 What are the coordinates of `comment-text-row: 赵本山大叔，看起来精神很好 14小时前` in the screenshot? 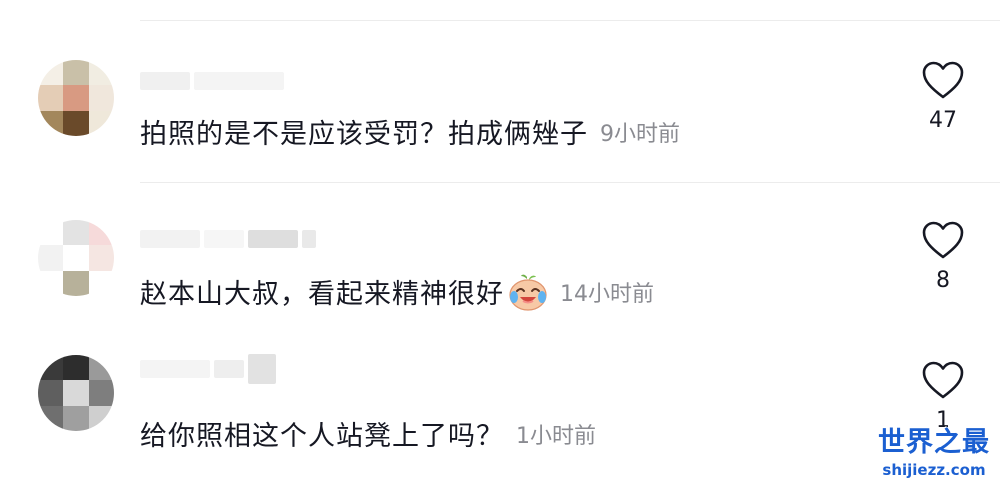 It's located at (397, 291).